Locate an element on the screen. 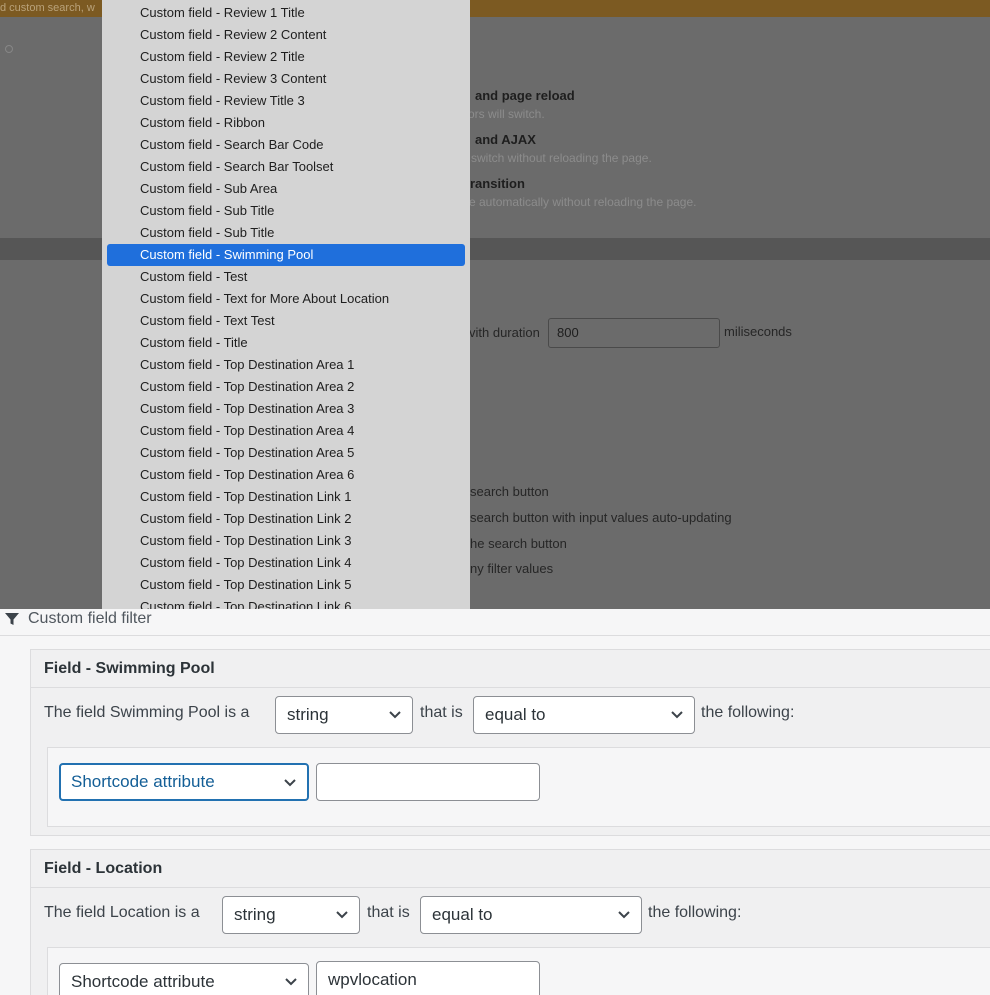  dropdown-option: Custom field - Top Destination Link 4 is located at coordinates (286, 563).